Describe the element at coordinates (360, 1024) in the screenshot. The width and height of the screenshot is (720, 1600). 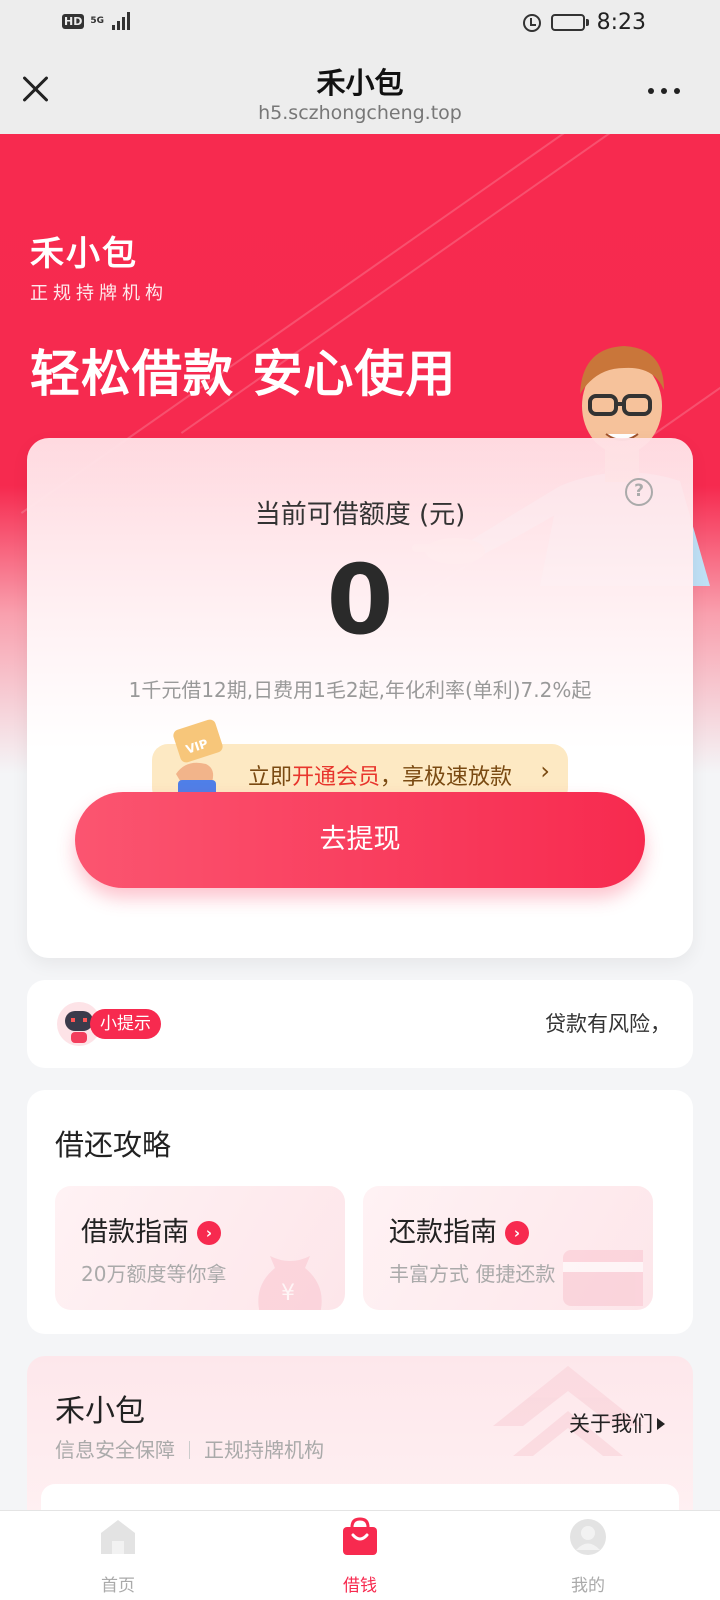
I see `risk-tip-bar: 小提示 贷款有风险，` at that location.